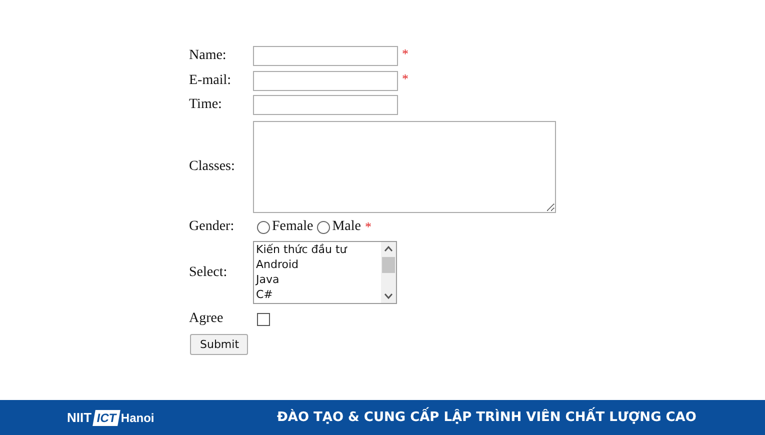 The width and height of the screenshot is (765, 435). What do you see at coordinates (317, 264) in the screenshot?
I see `list-option: Android` at bounding box center [317, 264].